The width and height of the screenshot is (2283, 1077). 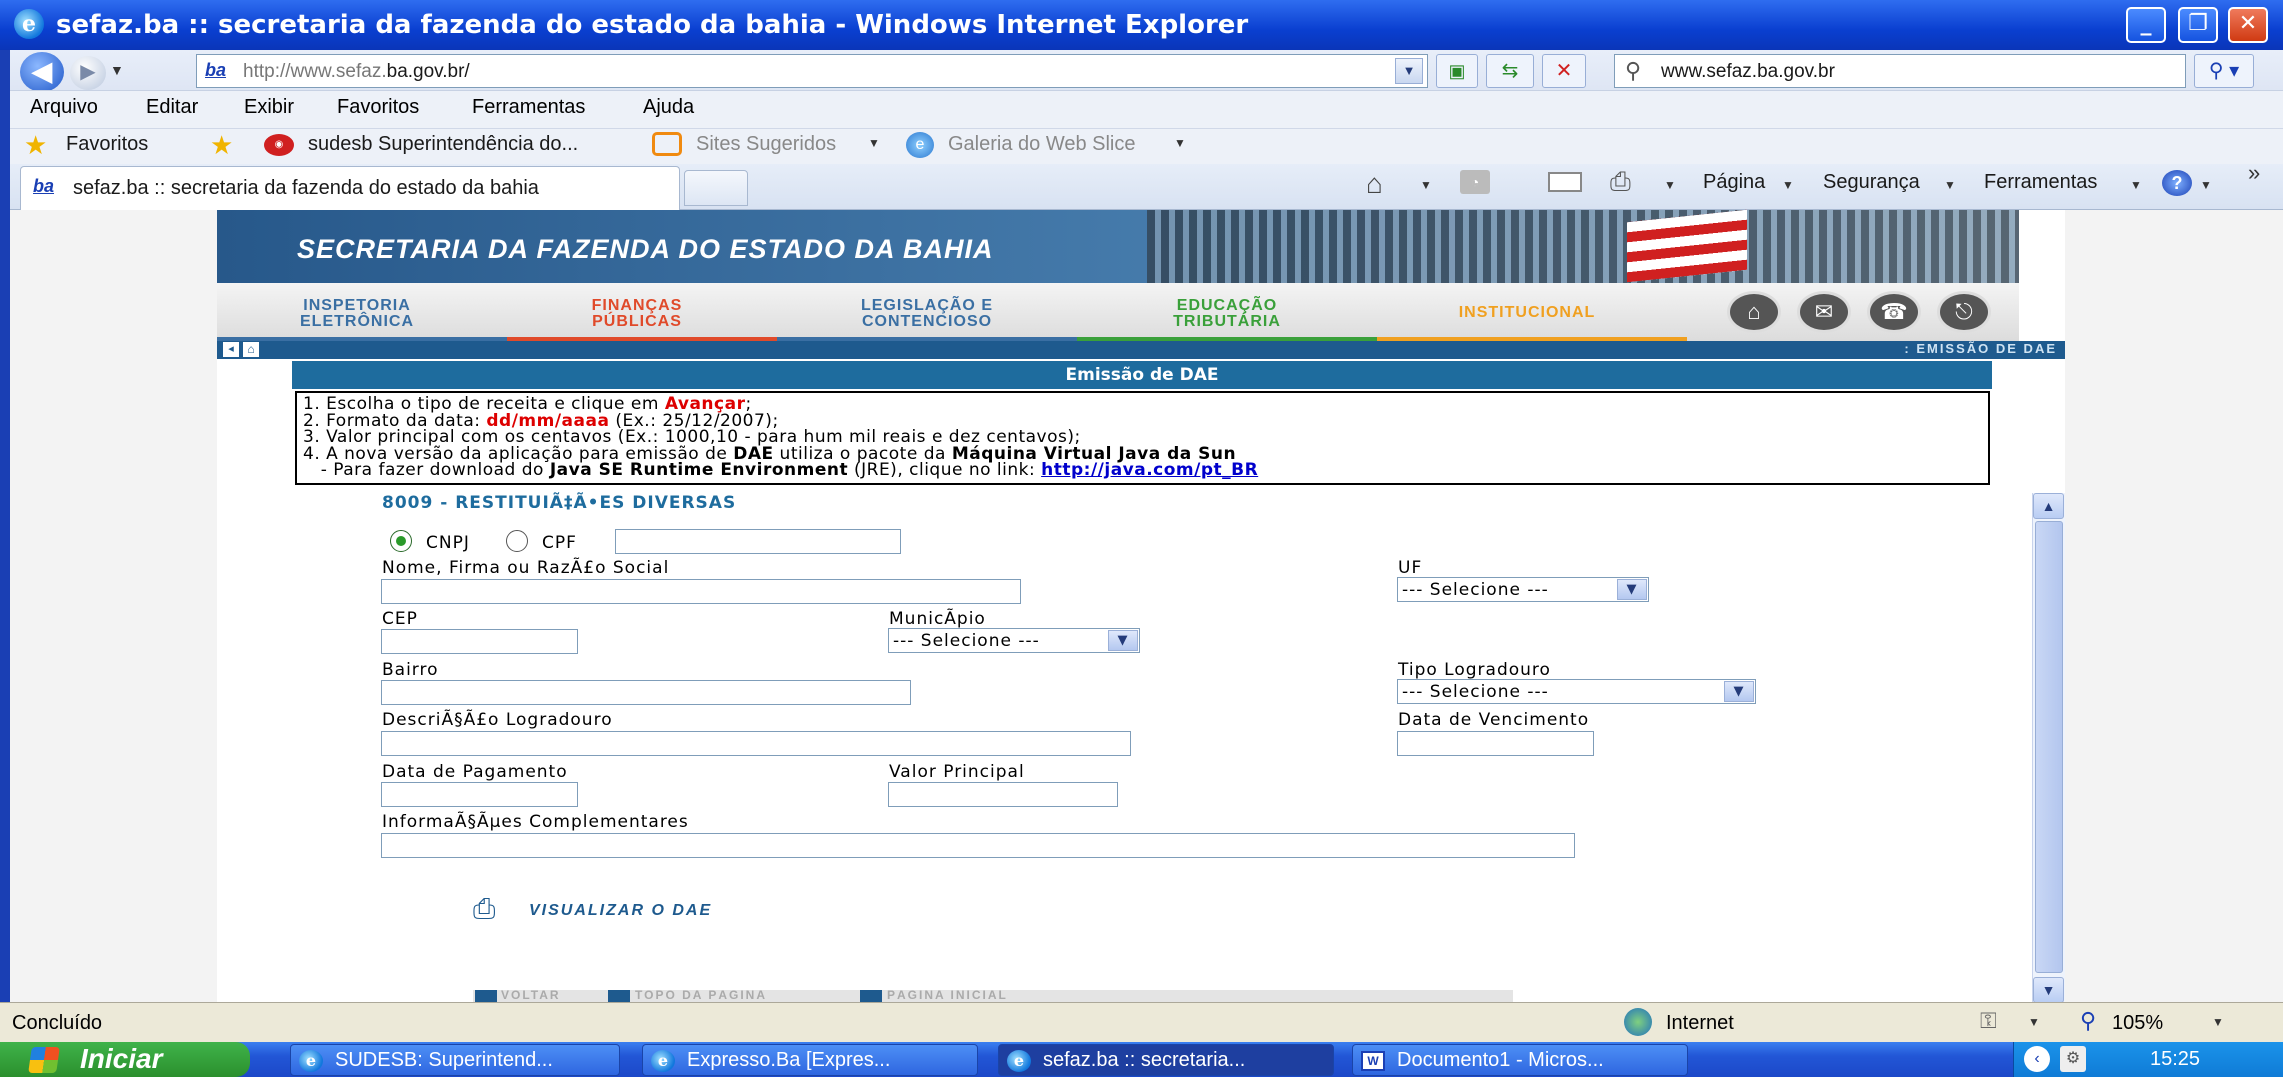 I want to click on menu-exibir: Exibir, so click(x=269, y=107).